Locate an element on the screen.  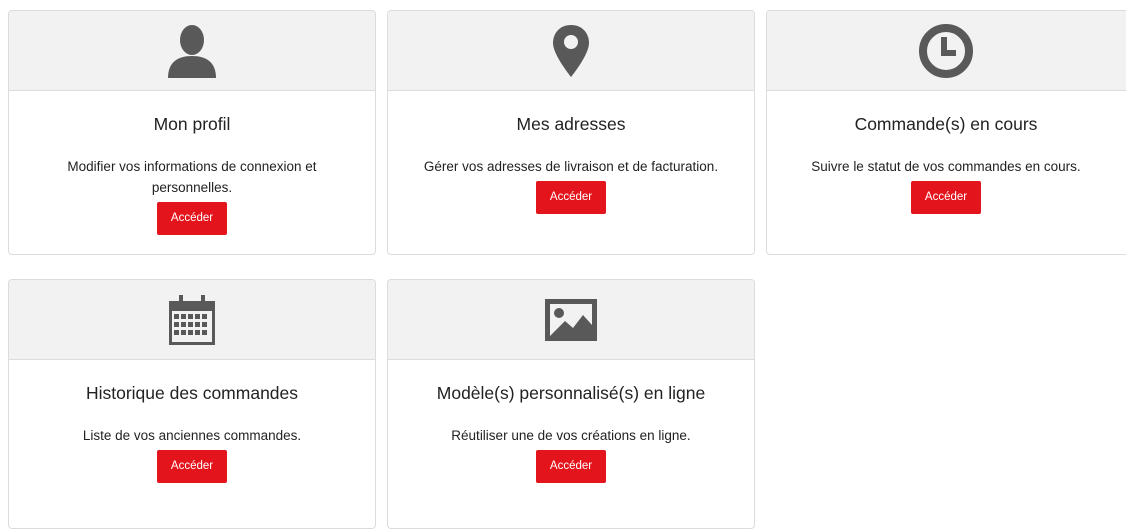
card-title: Mes adresses is located at coordinates (571, 124).